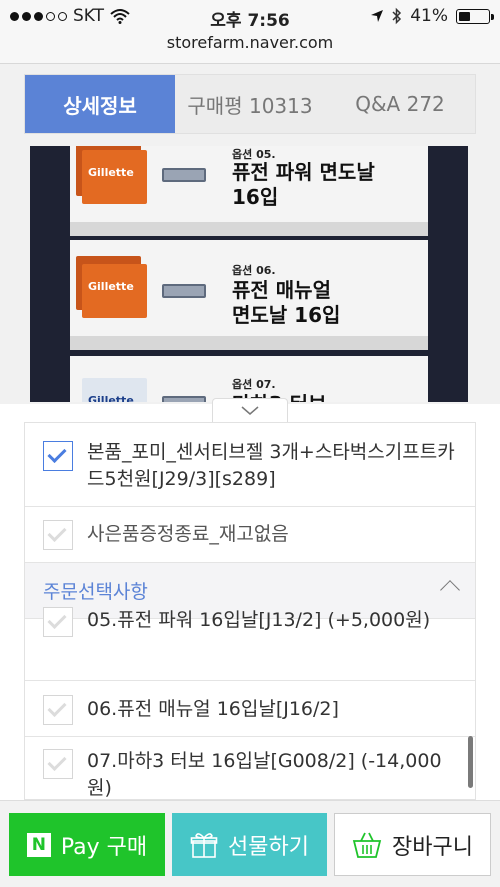  I want to click on bluetooth-icon, so click(397, 16).